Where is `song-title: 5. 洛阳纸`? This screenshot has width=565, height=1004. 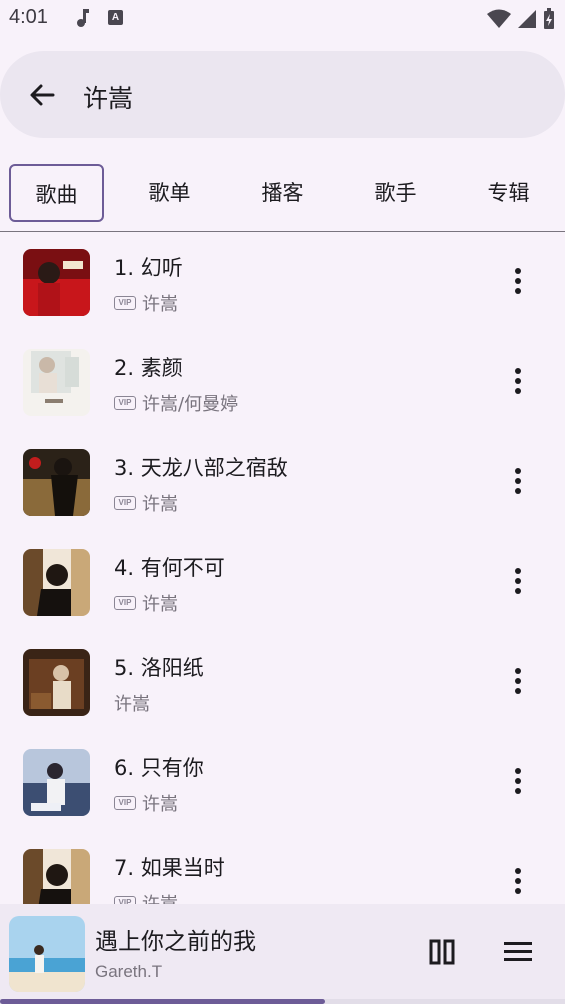 song-title: 5. 洛阳纸 is located at coordinates (159, 668).